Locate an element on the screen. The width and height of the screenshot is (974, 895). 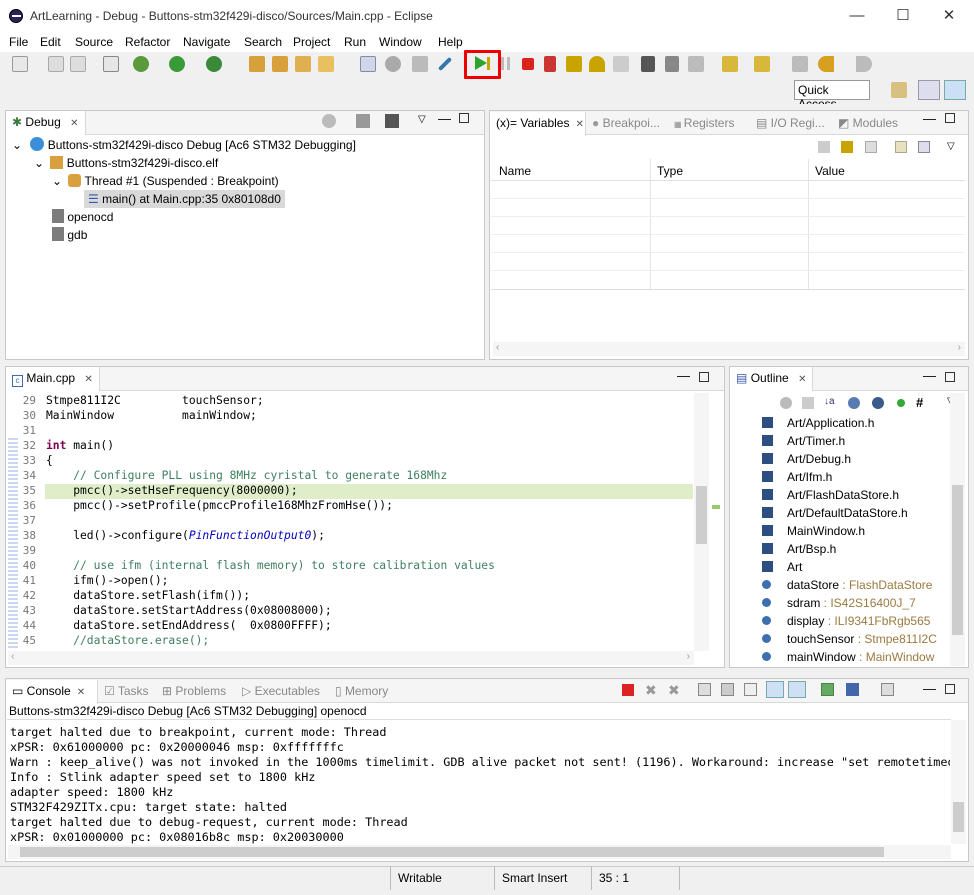
word-wrap-icon is located at coordinates (750, 689).